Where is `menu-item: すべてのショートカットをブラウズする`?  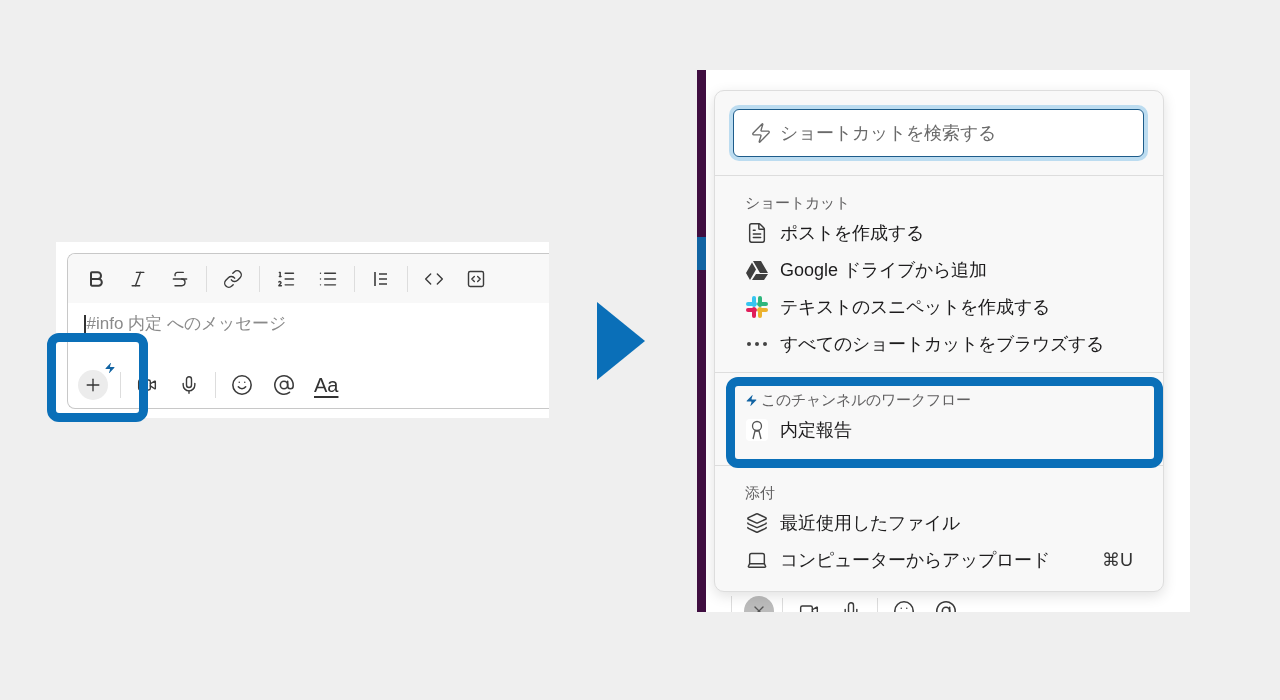
menu-item: すべてのショートカットをブラウズする is located at coordinates (954, 343).